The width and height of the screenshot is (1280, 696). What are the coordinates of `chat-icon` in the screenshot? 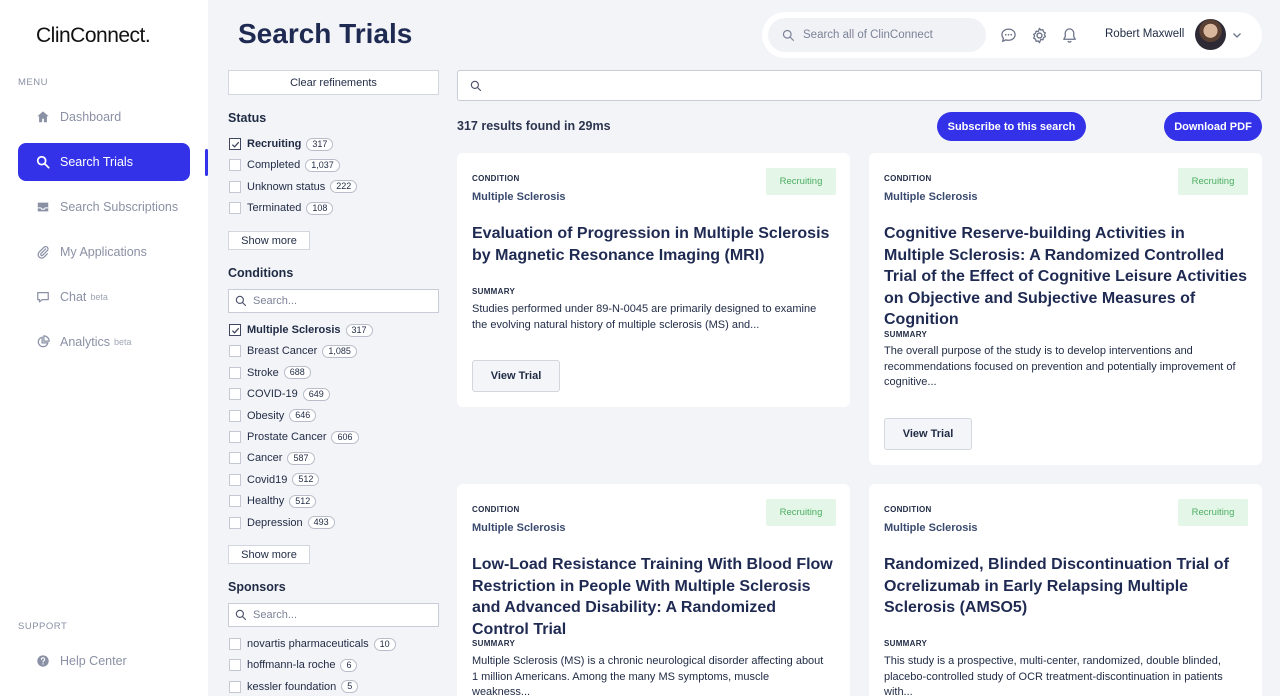 It's located at (43, 297).